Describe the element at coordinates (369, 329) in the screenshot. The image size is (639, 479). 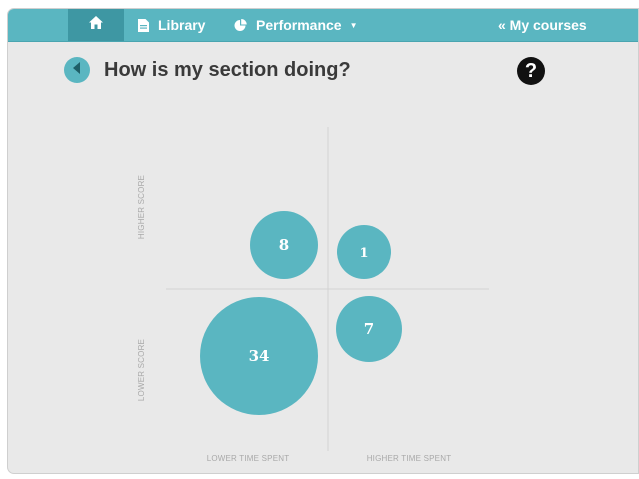
I see `bubble-label-higher-time-lower-score: 7` at that location.